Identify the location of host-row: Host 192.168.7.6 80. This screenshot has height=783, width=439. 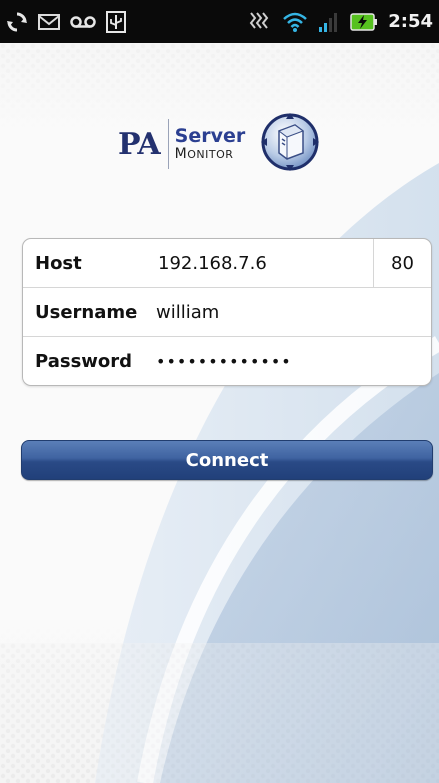
(227, 263).